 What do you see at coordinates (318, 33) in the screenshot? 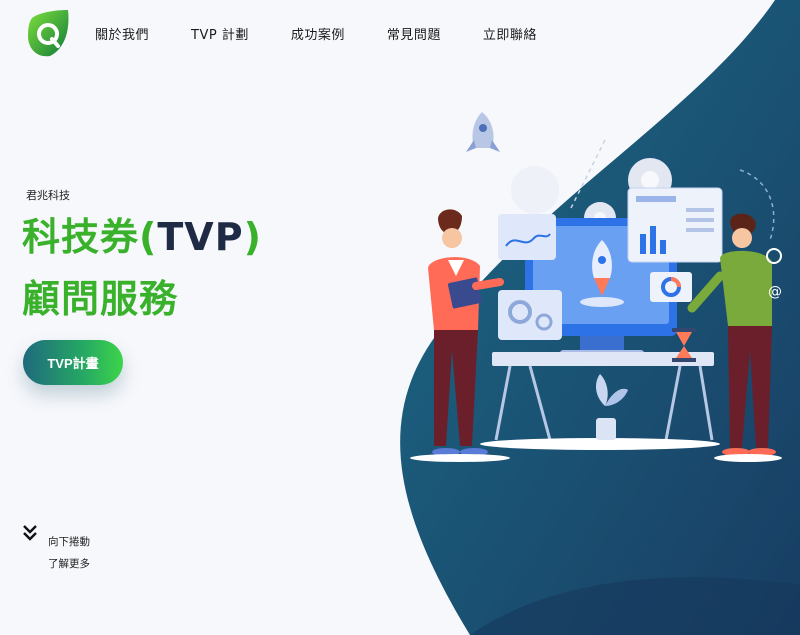
I see `nav-item-cases: 成功案例` at bounding box center [318, 33].